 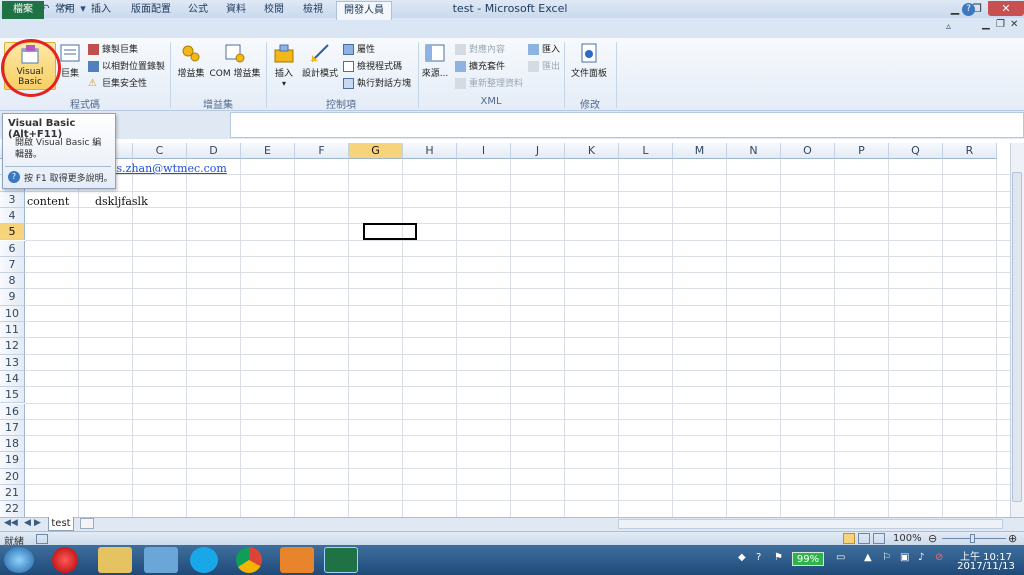 What do you see at coordinates (879, 538) in the screenshot?
I see `page-break-view-icon` at bounding box center [879, 538].